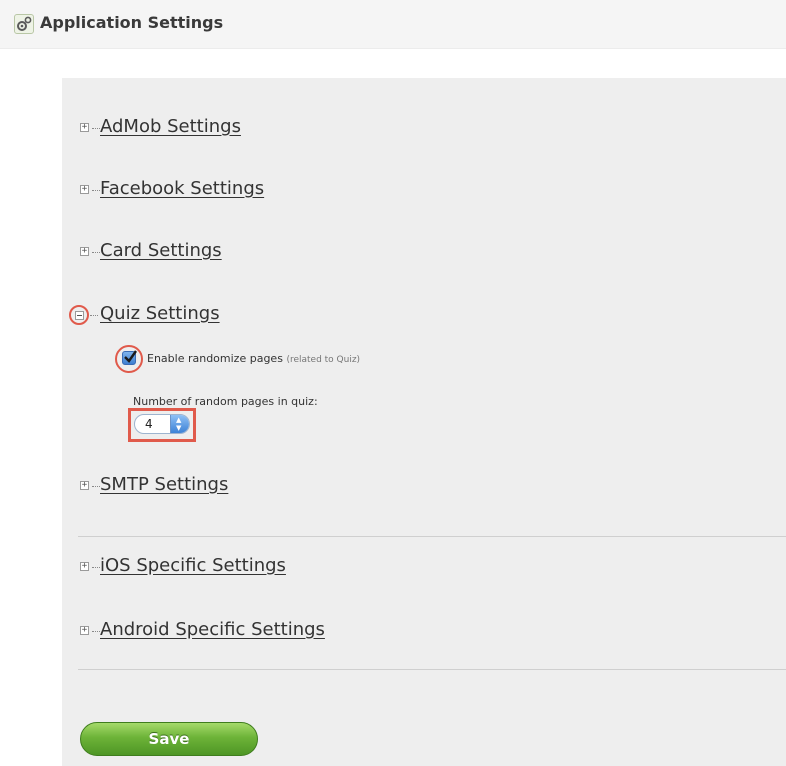 The width and height of the screenshot is (786, 766). I want to click on up-arrow-icon: ▲, so click(178, 420).